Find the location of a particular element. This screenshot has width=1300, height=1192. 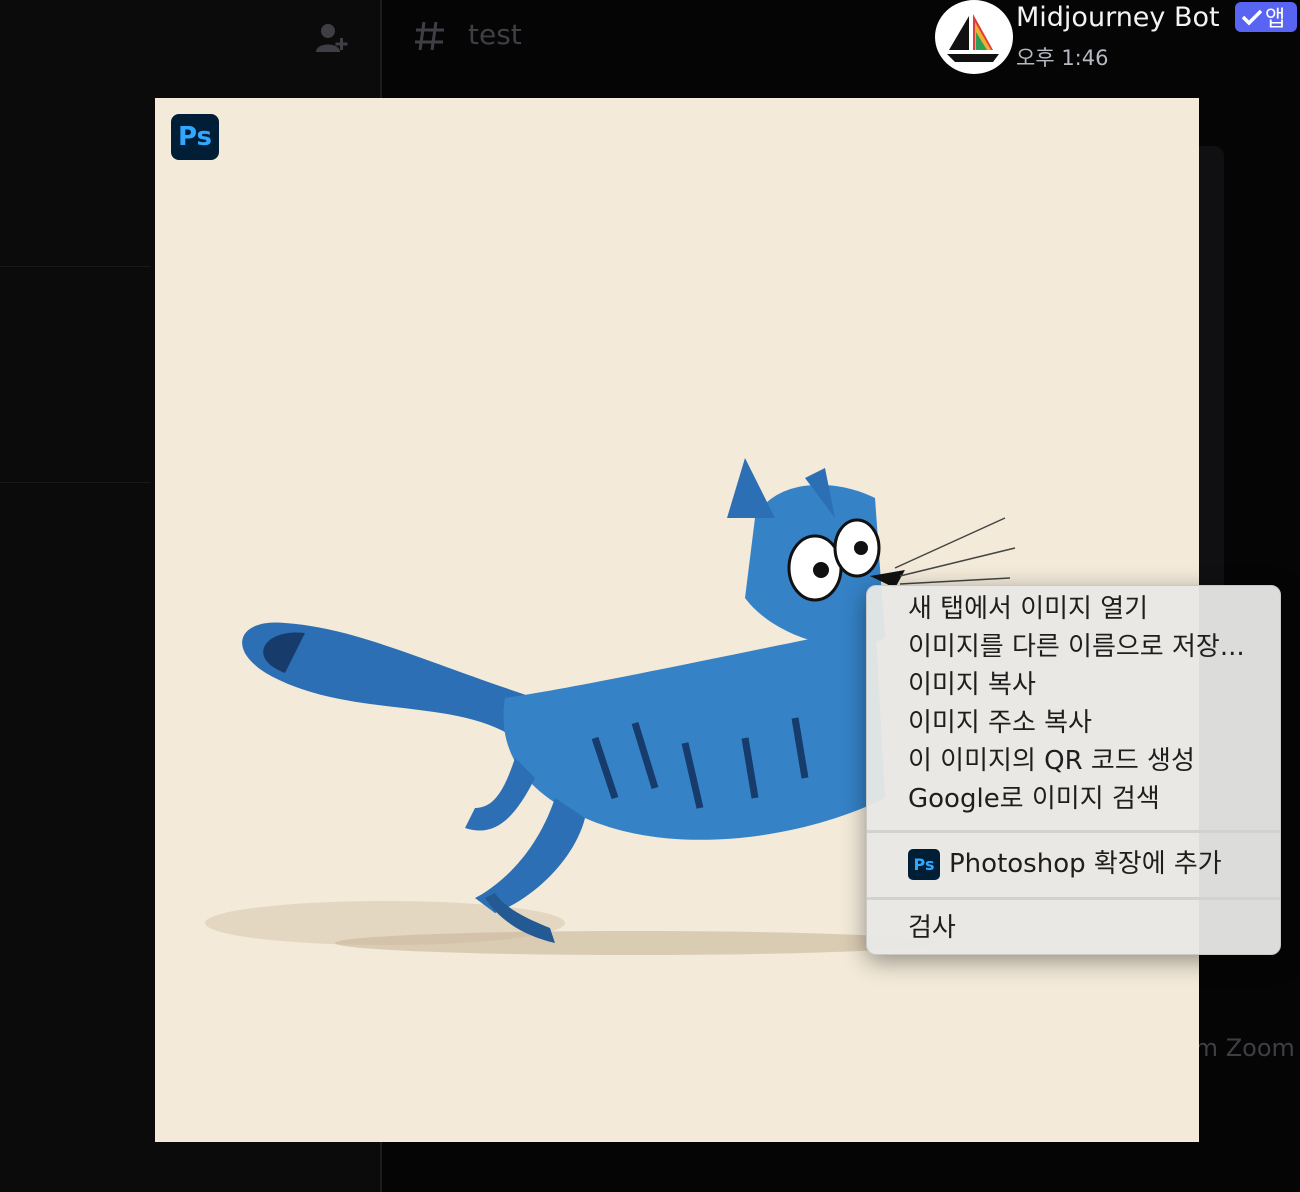

avatar is located at coordinates (974, 37).